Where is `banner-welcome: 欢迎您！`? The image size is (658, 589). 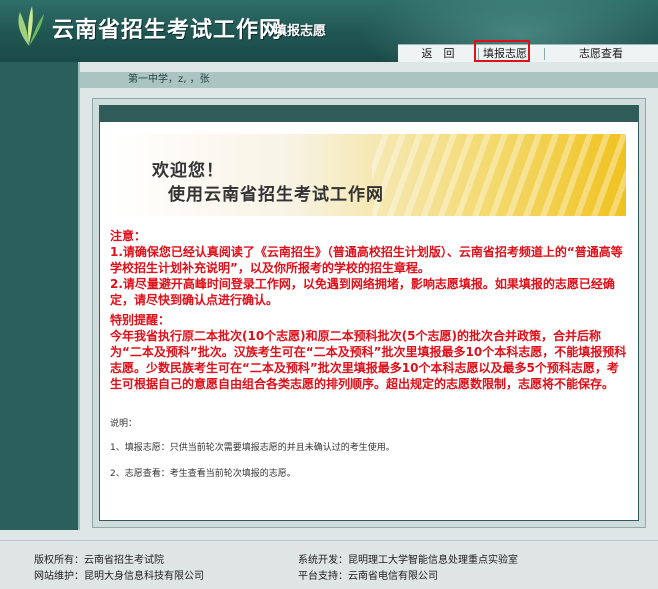 banner-welcome: 欢迎您！ is located at coordinates (188, 171).